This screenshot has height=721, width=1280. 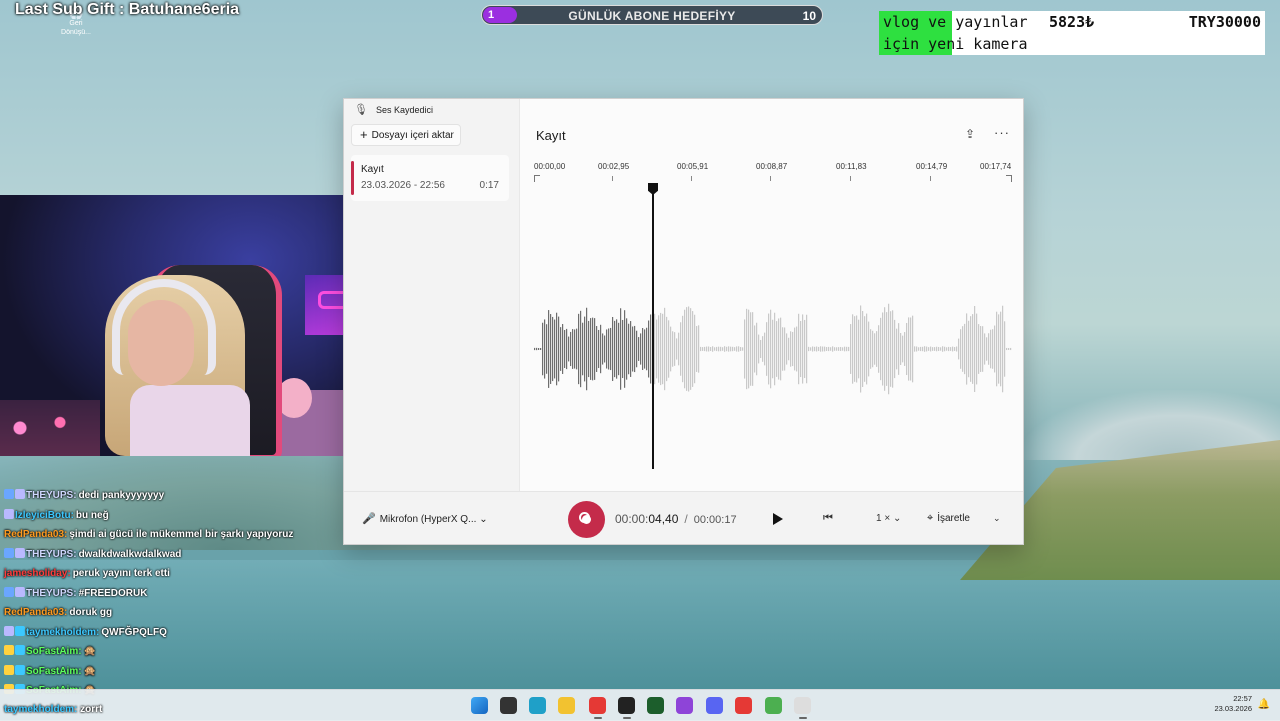 What do you see at coordinates (406, 135) in the screenshot?
I see `import-file-button: + Dosyayı içeri aktar` at bounding box center [406, 135].